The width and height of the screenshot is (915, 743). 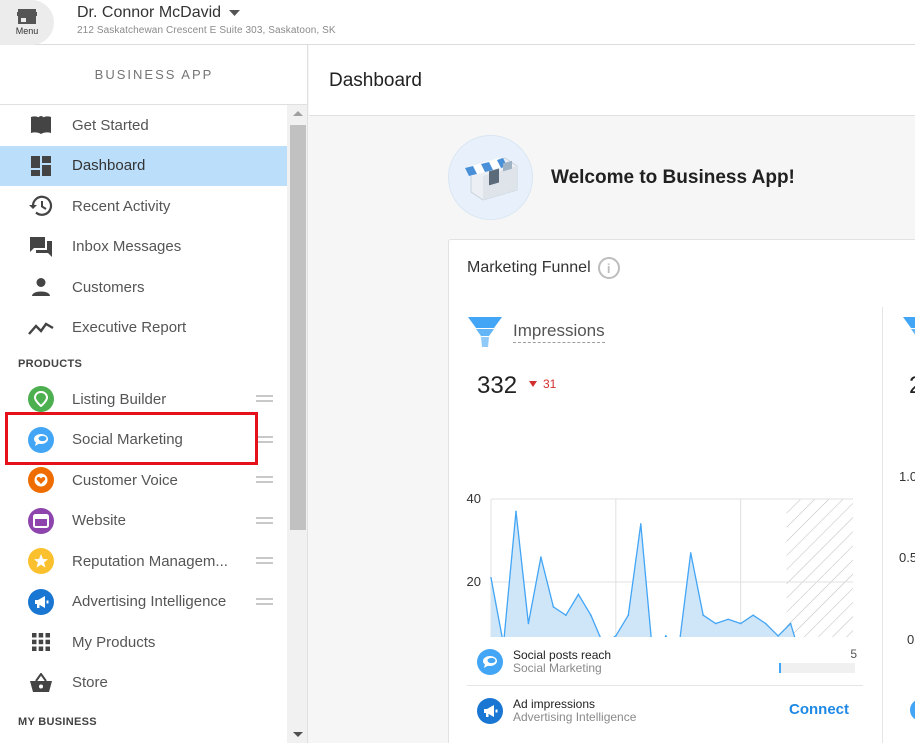 I want to click on card-title-text: Marketing Funnel, so click(x=529, y=267).